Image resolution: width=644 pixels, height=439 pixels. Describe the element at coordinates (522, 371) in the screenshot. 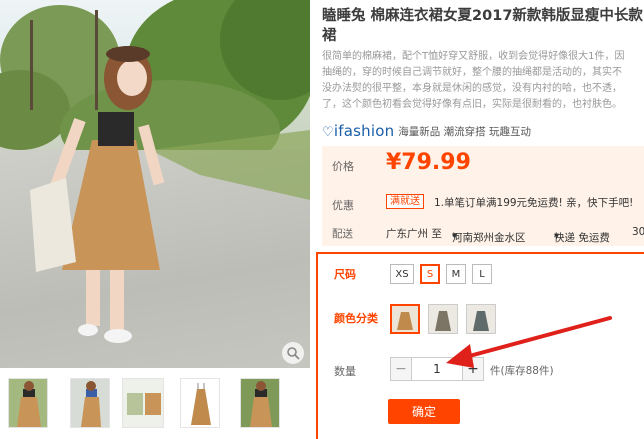

I see `stock-text: 件(库存88件)` at that location.